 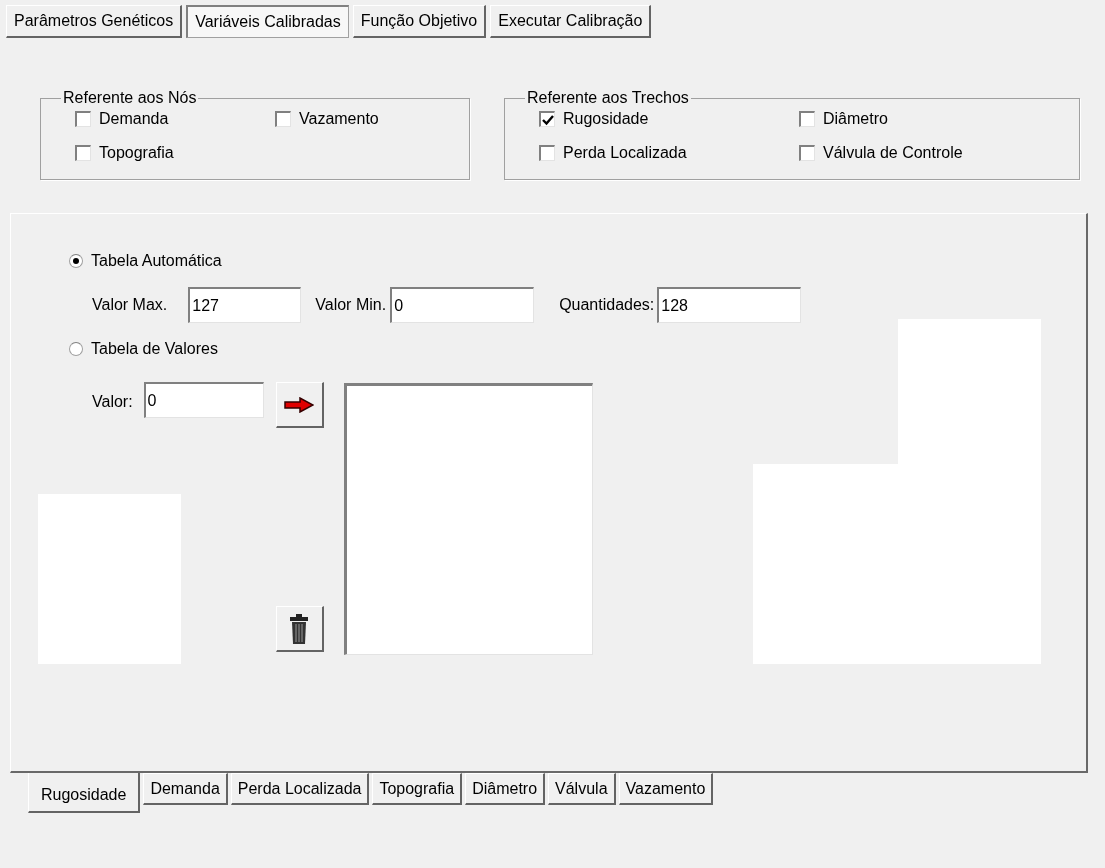 What do you see at coordinates (625, 153) in the screenshot?
I see `checkbox-label: Perda Localizada` at bounding box center [625, 153].